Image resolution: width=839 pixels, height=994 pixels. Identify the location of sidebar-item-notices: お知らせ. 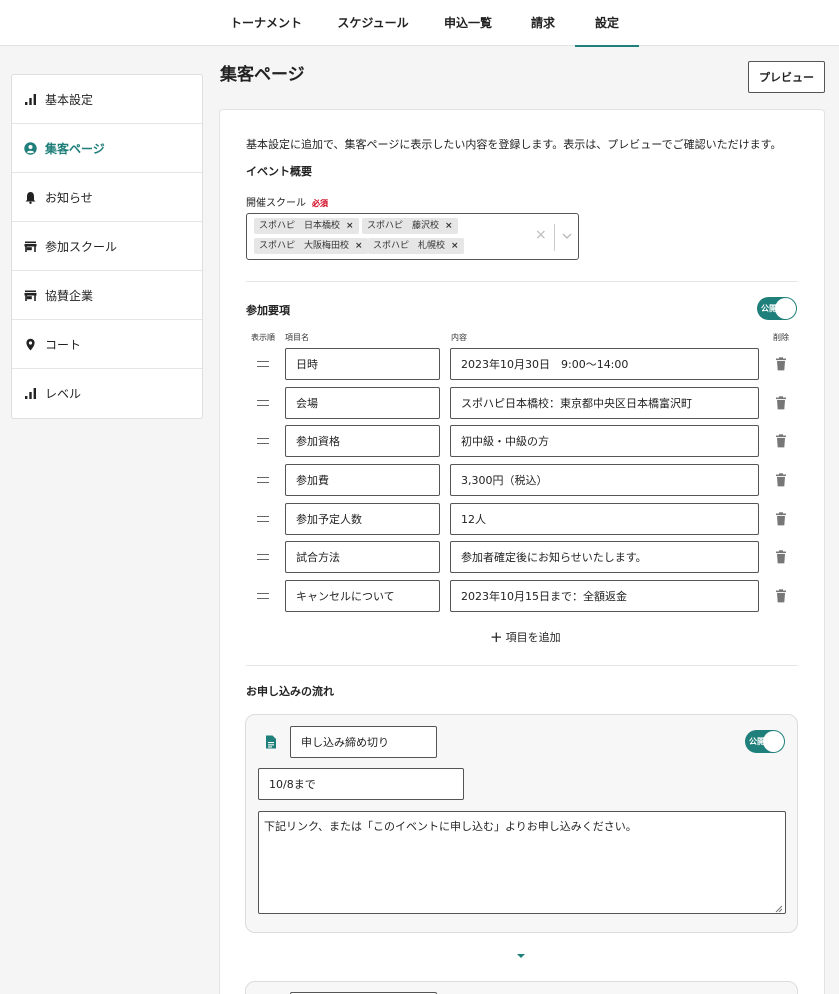
(107, 197).